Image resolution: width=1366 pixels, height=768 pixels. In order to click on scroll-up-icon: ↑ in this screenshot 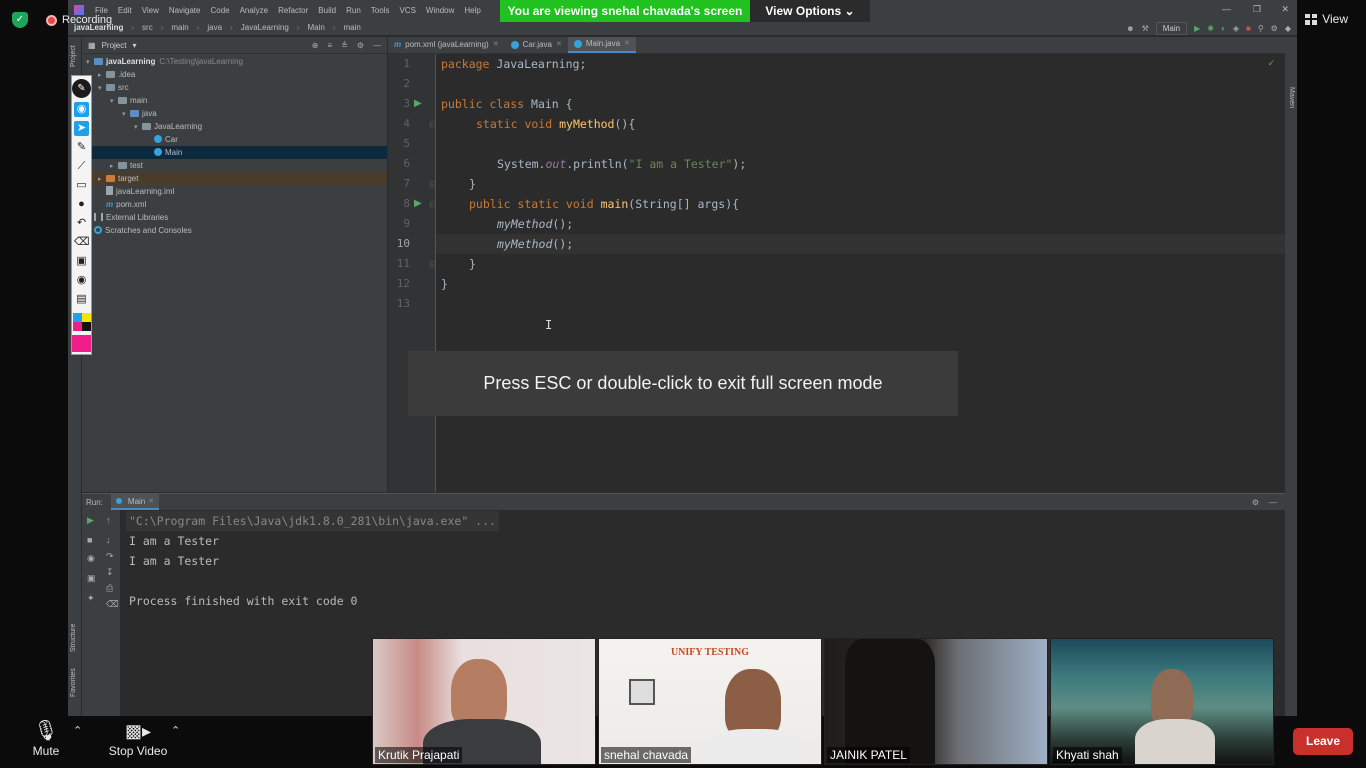, I will do `click(108, 520)`.